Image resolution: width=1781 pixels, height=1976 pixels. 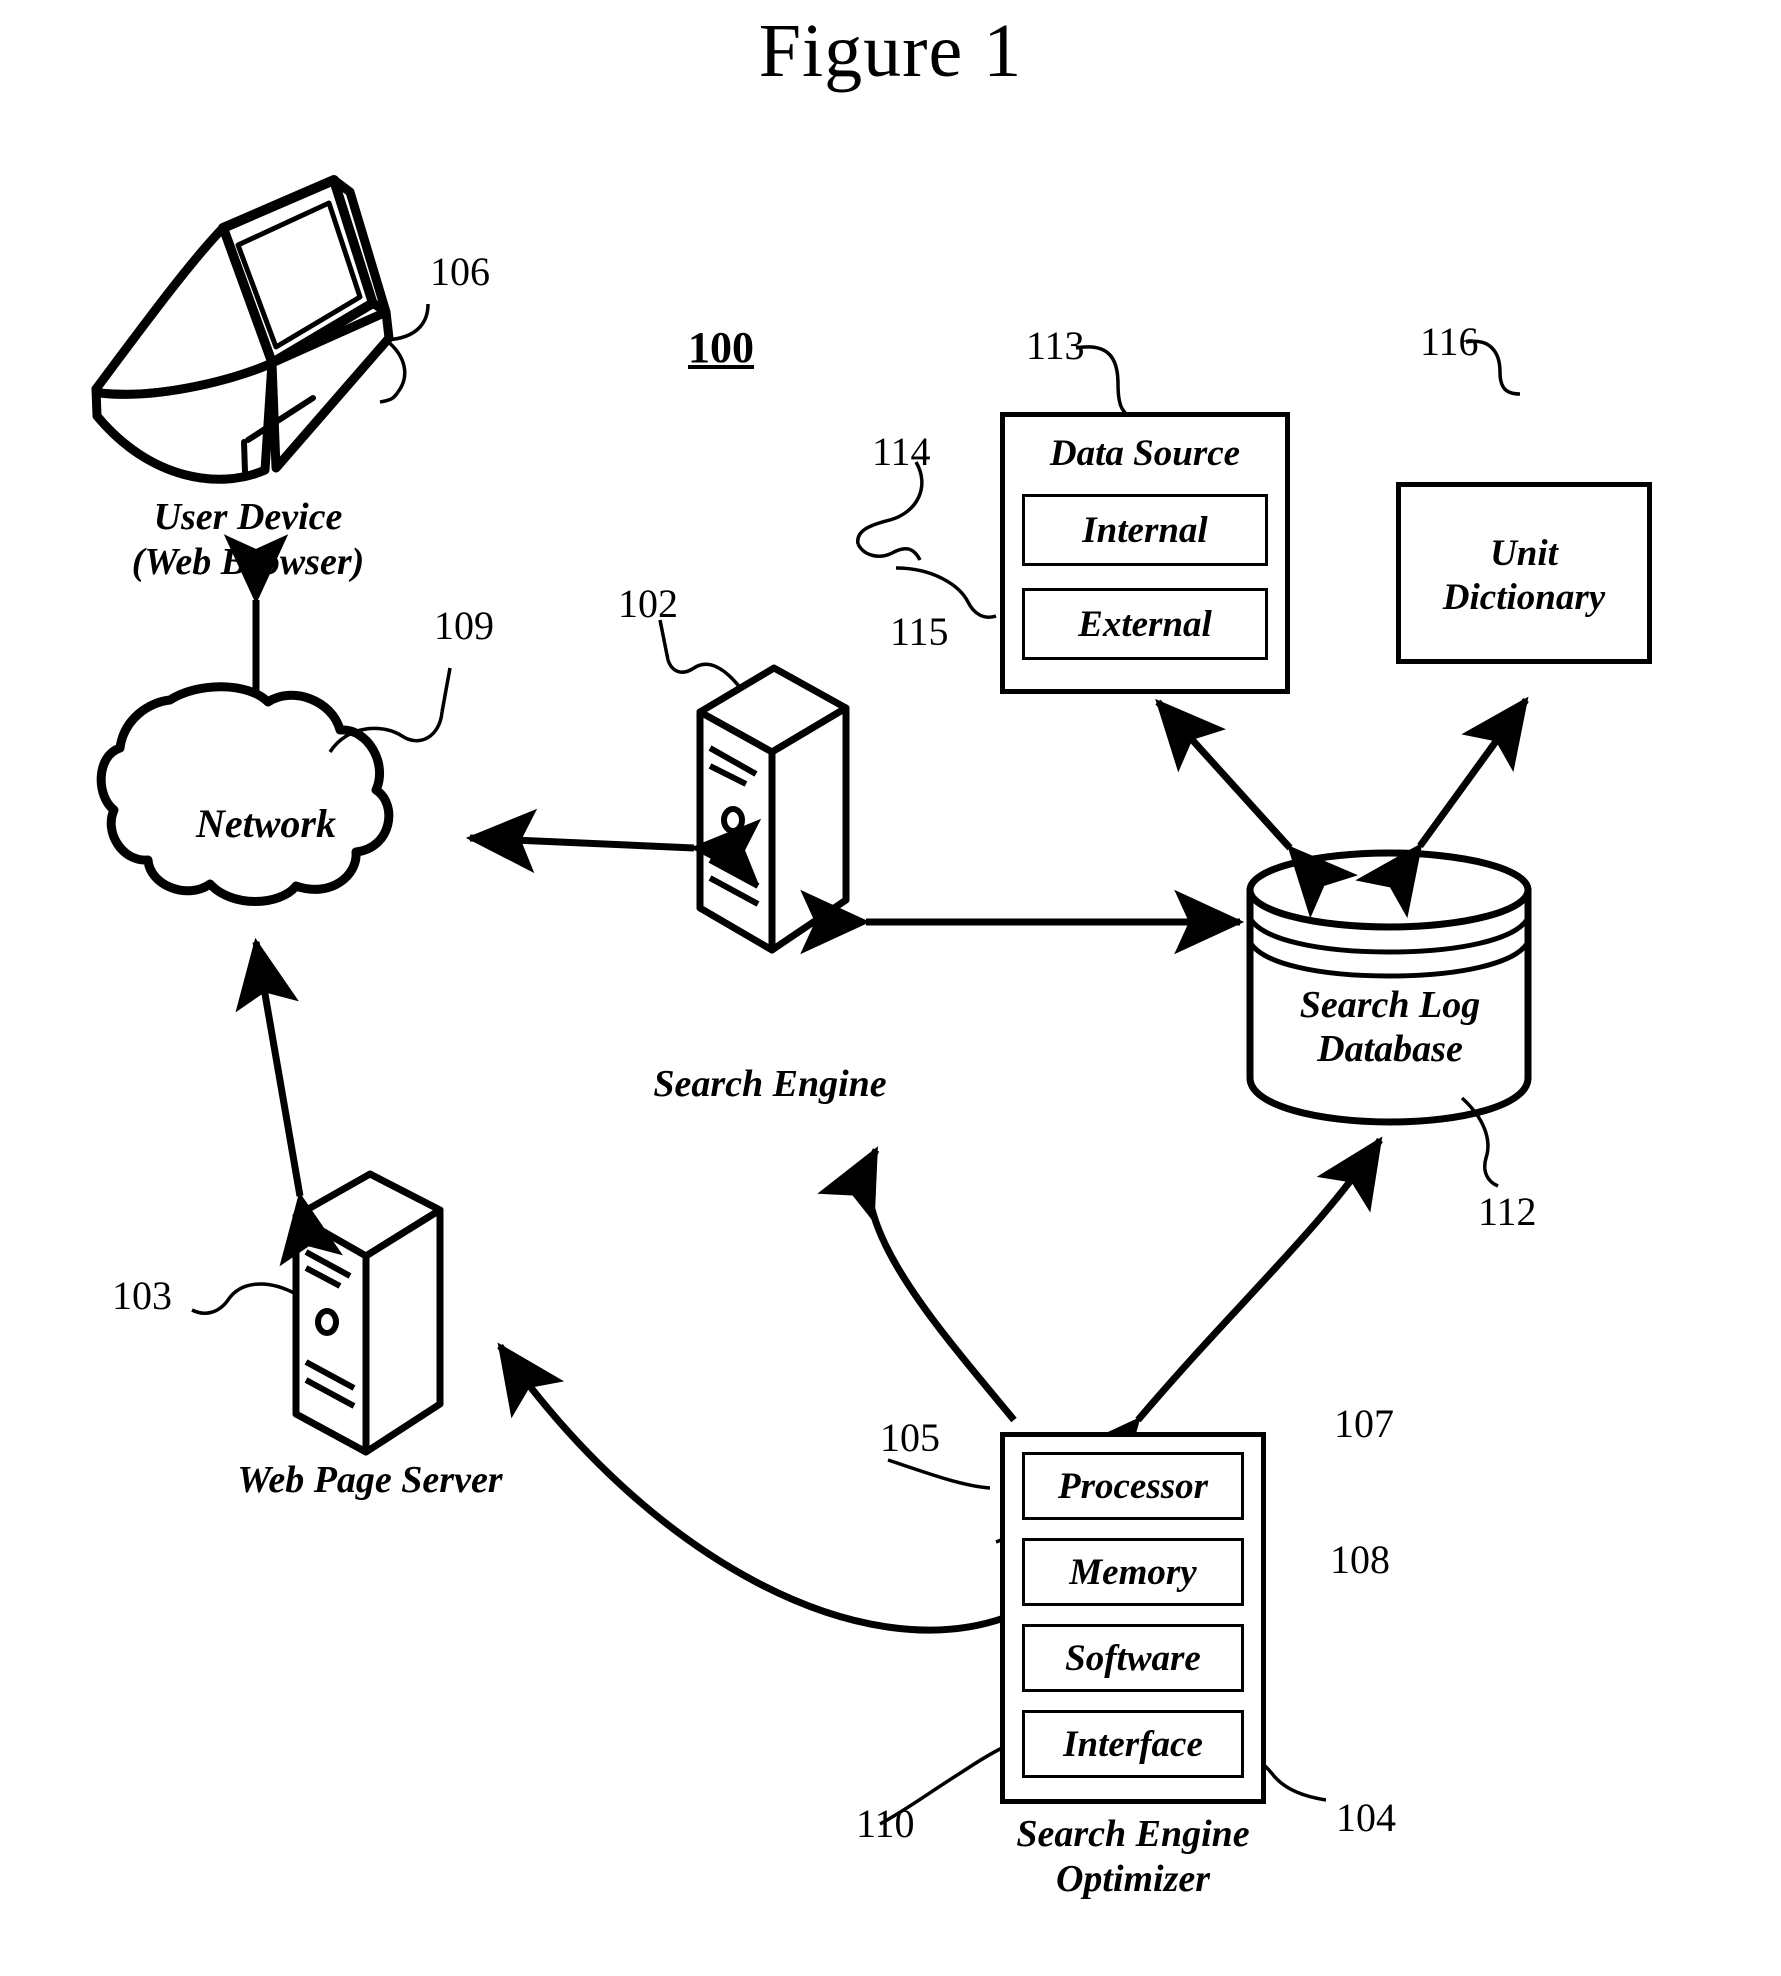 What do you see at coordinates (721, 347) in the screenshot?
I see `system-reference-number: 100` at bounding box center [721, 347].